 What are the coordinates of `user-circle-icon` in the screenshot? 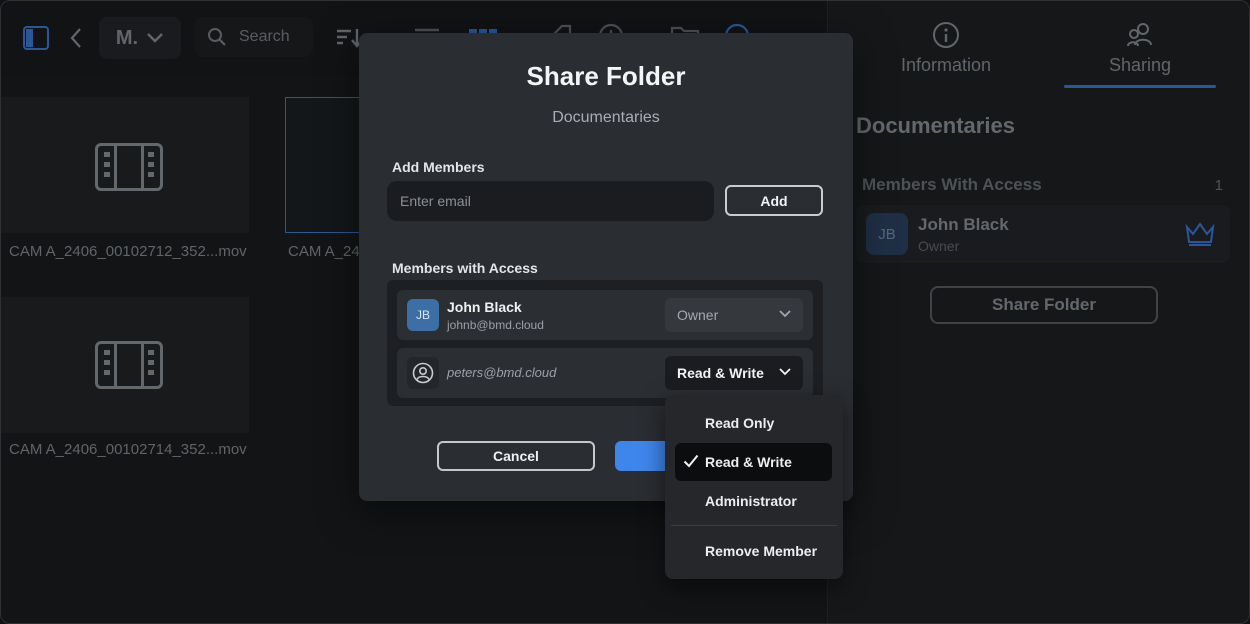 It's located at (423, 373).